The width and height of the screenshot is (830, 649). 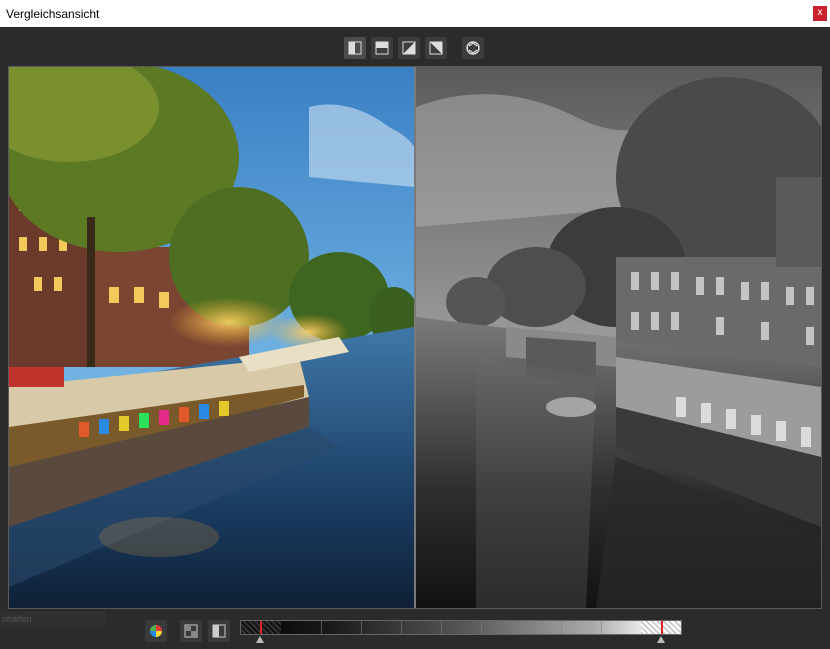 I want to click on swap-compare-button, so click(x=473, y=48).